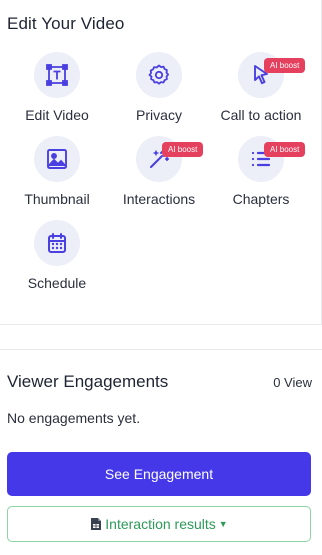 Image resolution: width=322 pixels, height=555 pixels. I want to click on chapters-label: Chapters, so click(261, 199).